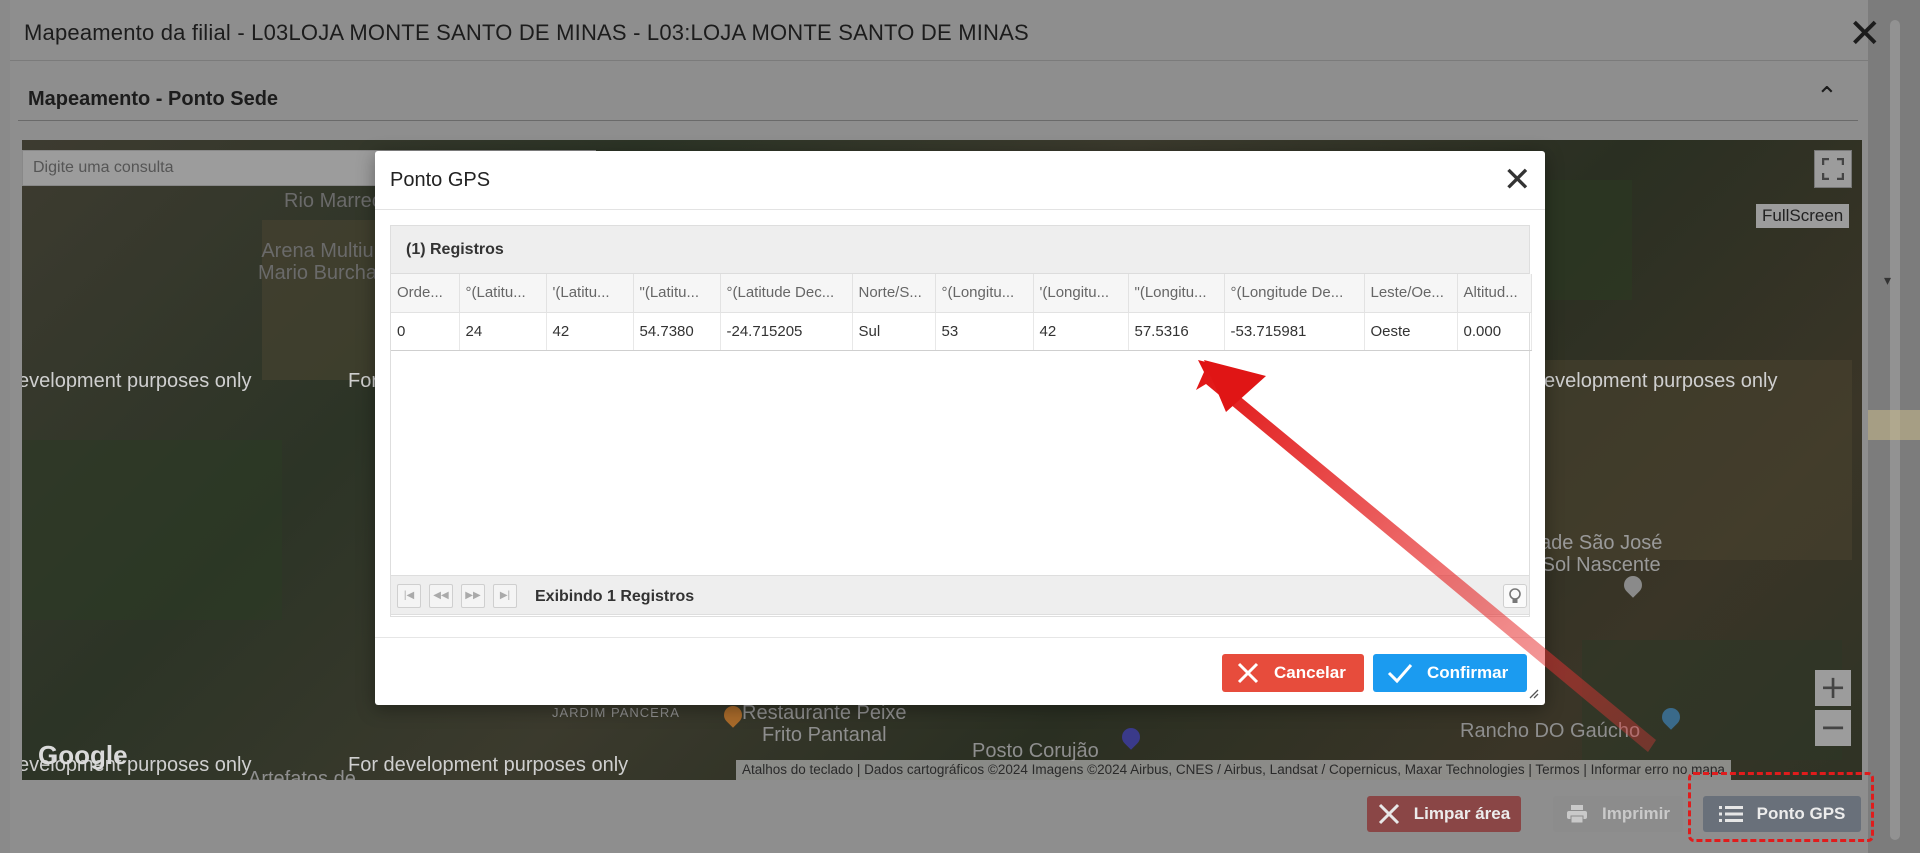 This screenshot has height=853, width=1920. What do you see at coordinates (616, 712) in the screenshot?
I see `map-place-label: JARDIM PANCERA` at bounding box center [616, 712].